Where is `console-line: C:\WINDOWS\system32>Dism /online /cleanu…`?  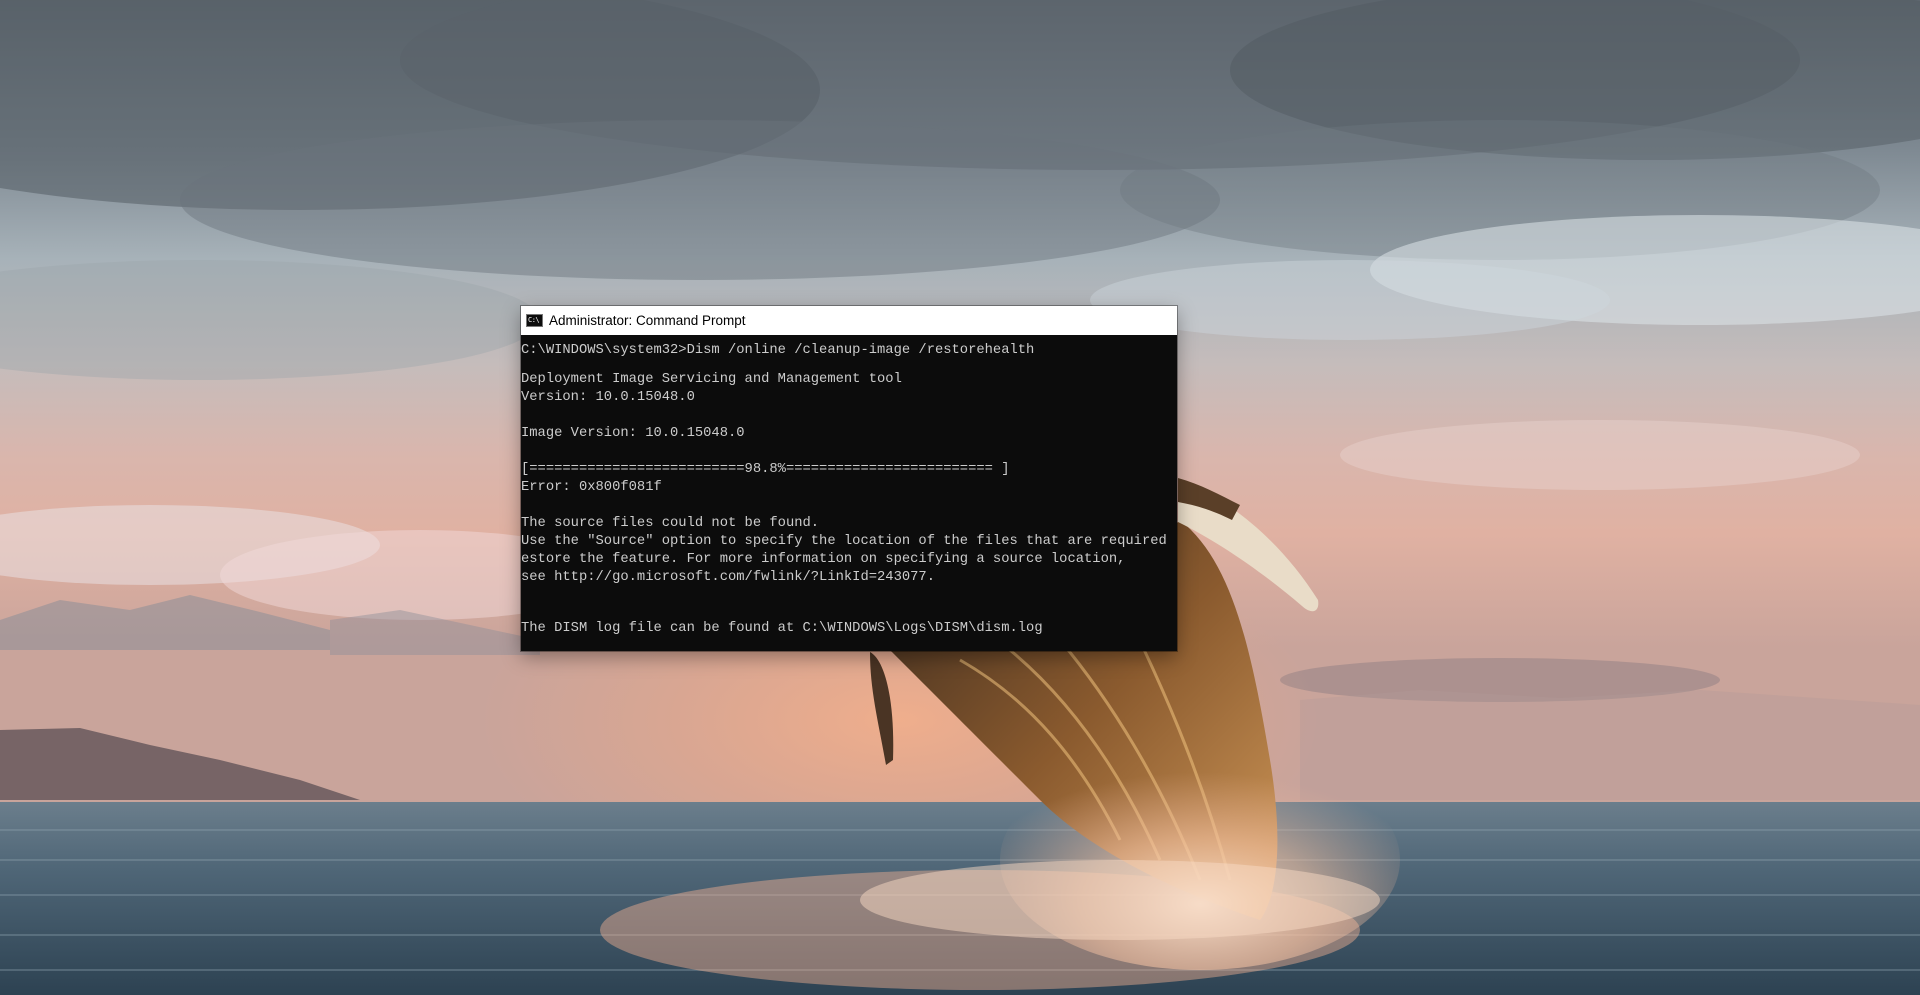 console-line: C:\WINDOWS\system32>Dism /online /cleanu… is located at coordinates (778, 350).